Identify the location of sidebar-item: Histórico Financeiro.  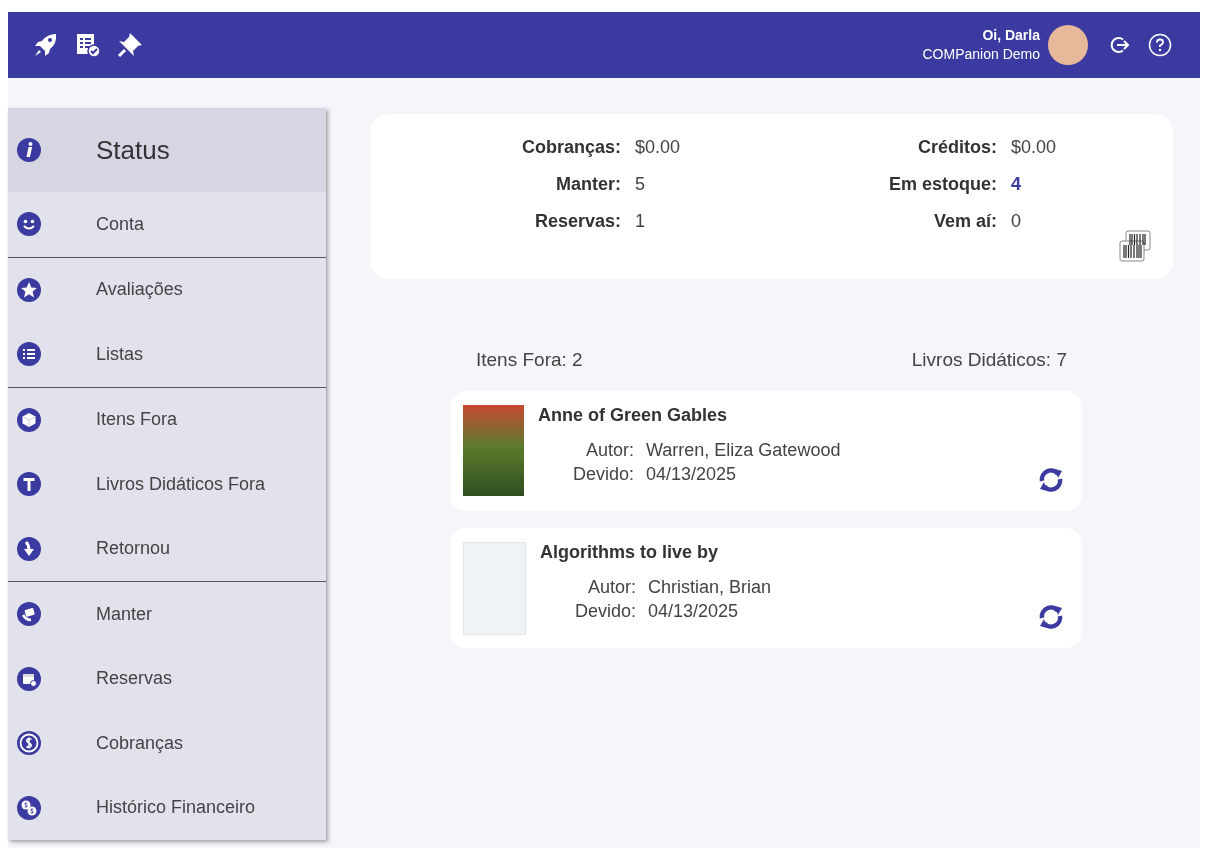
(167, 807).